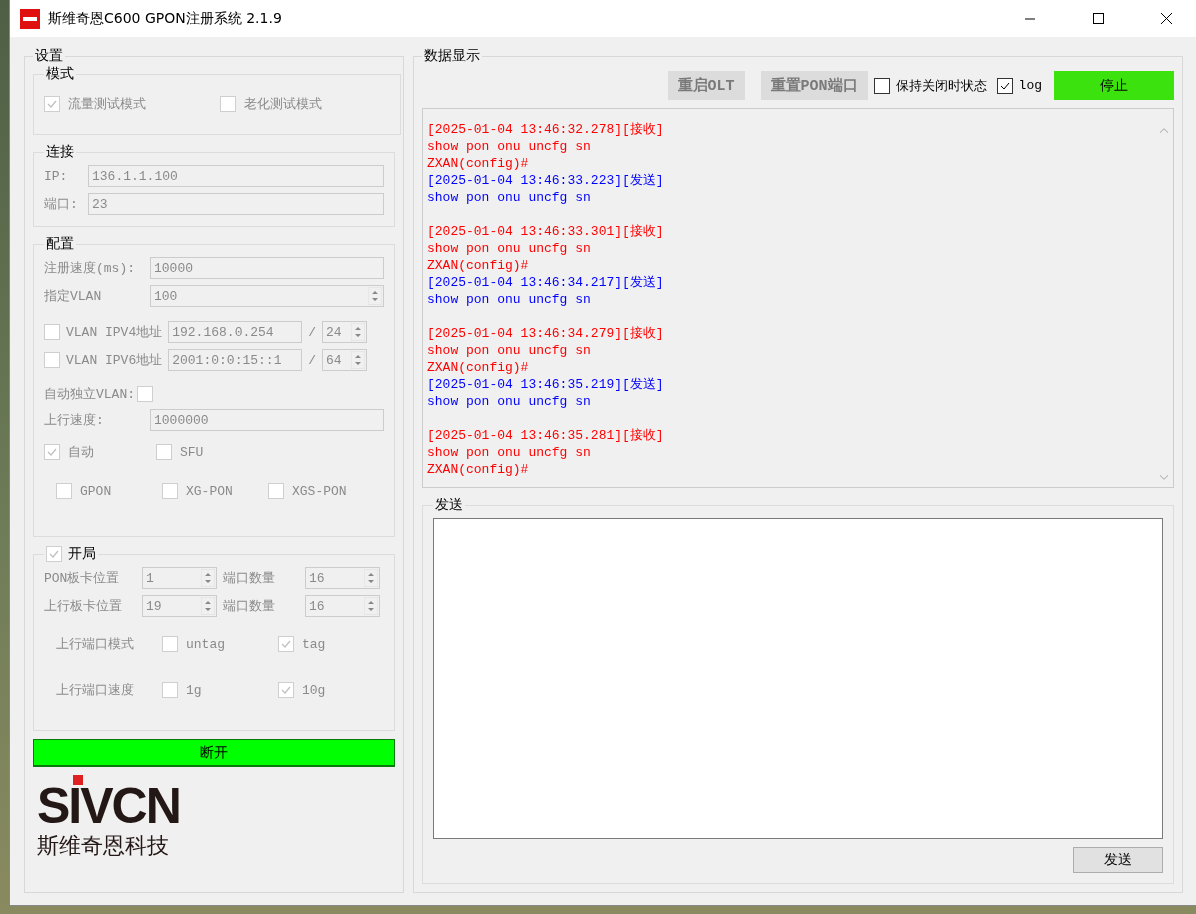 This screenshot has width=1196, height=914. What do you see at coordinates (60, 152) in the screenshot?
I see `group-title: 连接` at bounding box center [60, 152].